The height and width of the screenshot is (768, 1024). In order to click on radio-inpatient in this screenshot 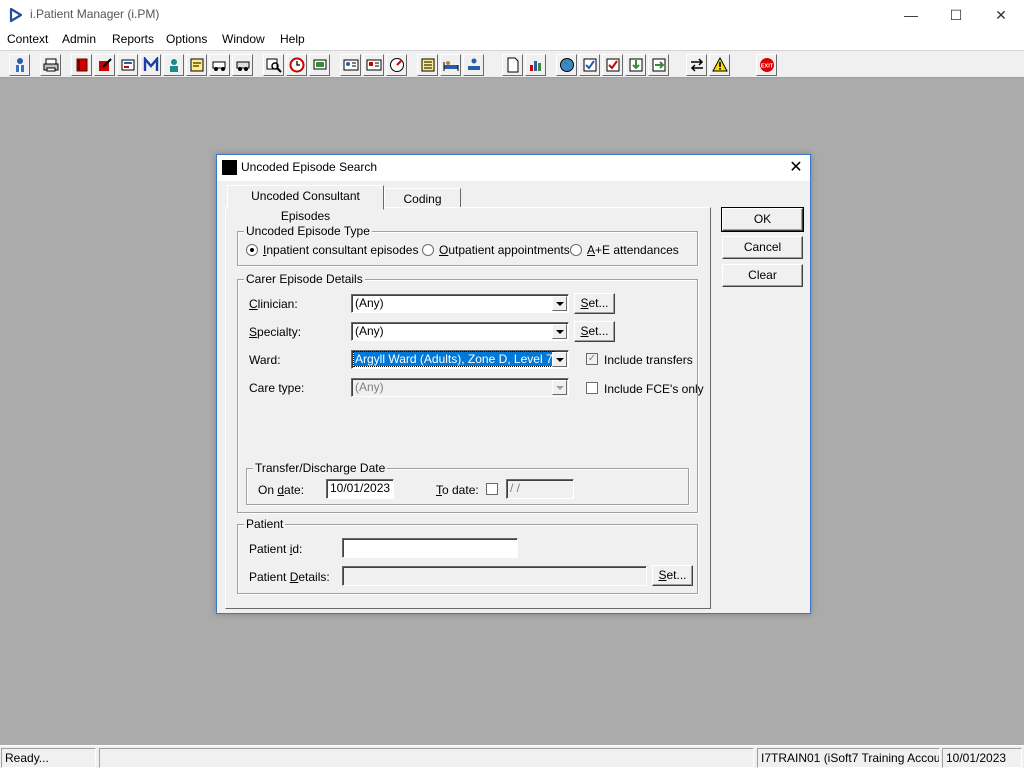, I will do `click(252, 250)`.